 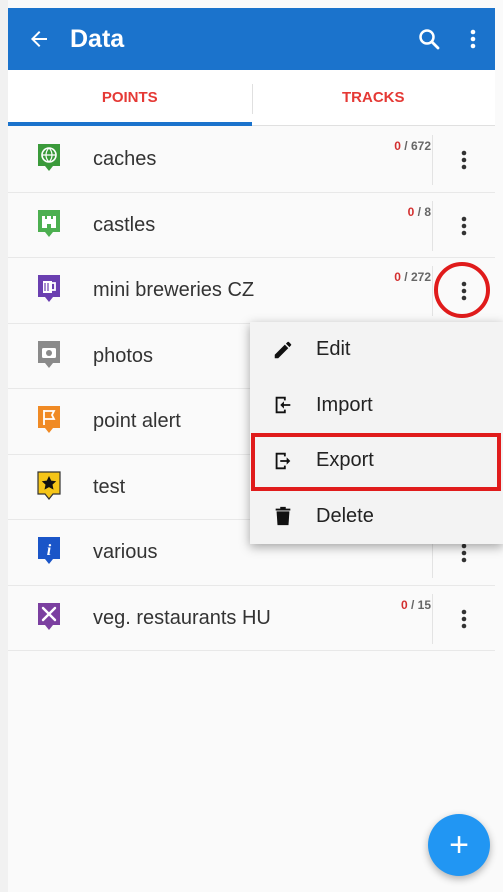 I want to click on list-item: veg. restaurants HU 0 / 15, so click(x=251, y=618).